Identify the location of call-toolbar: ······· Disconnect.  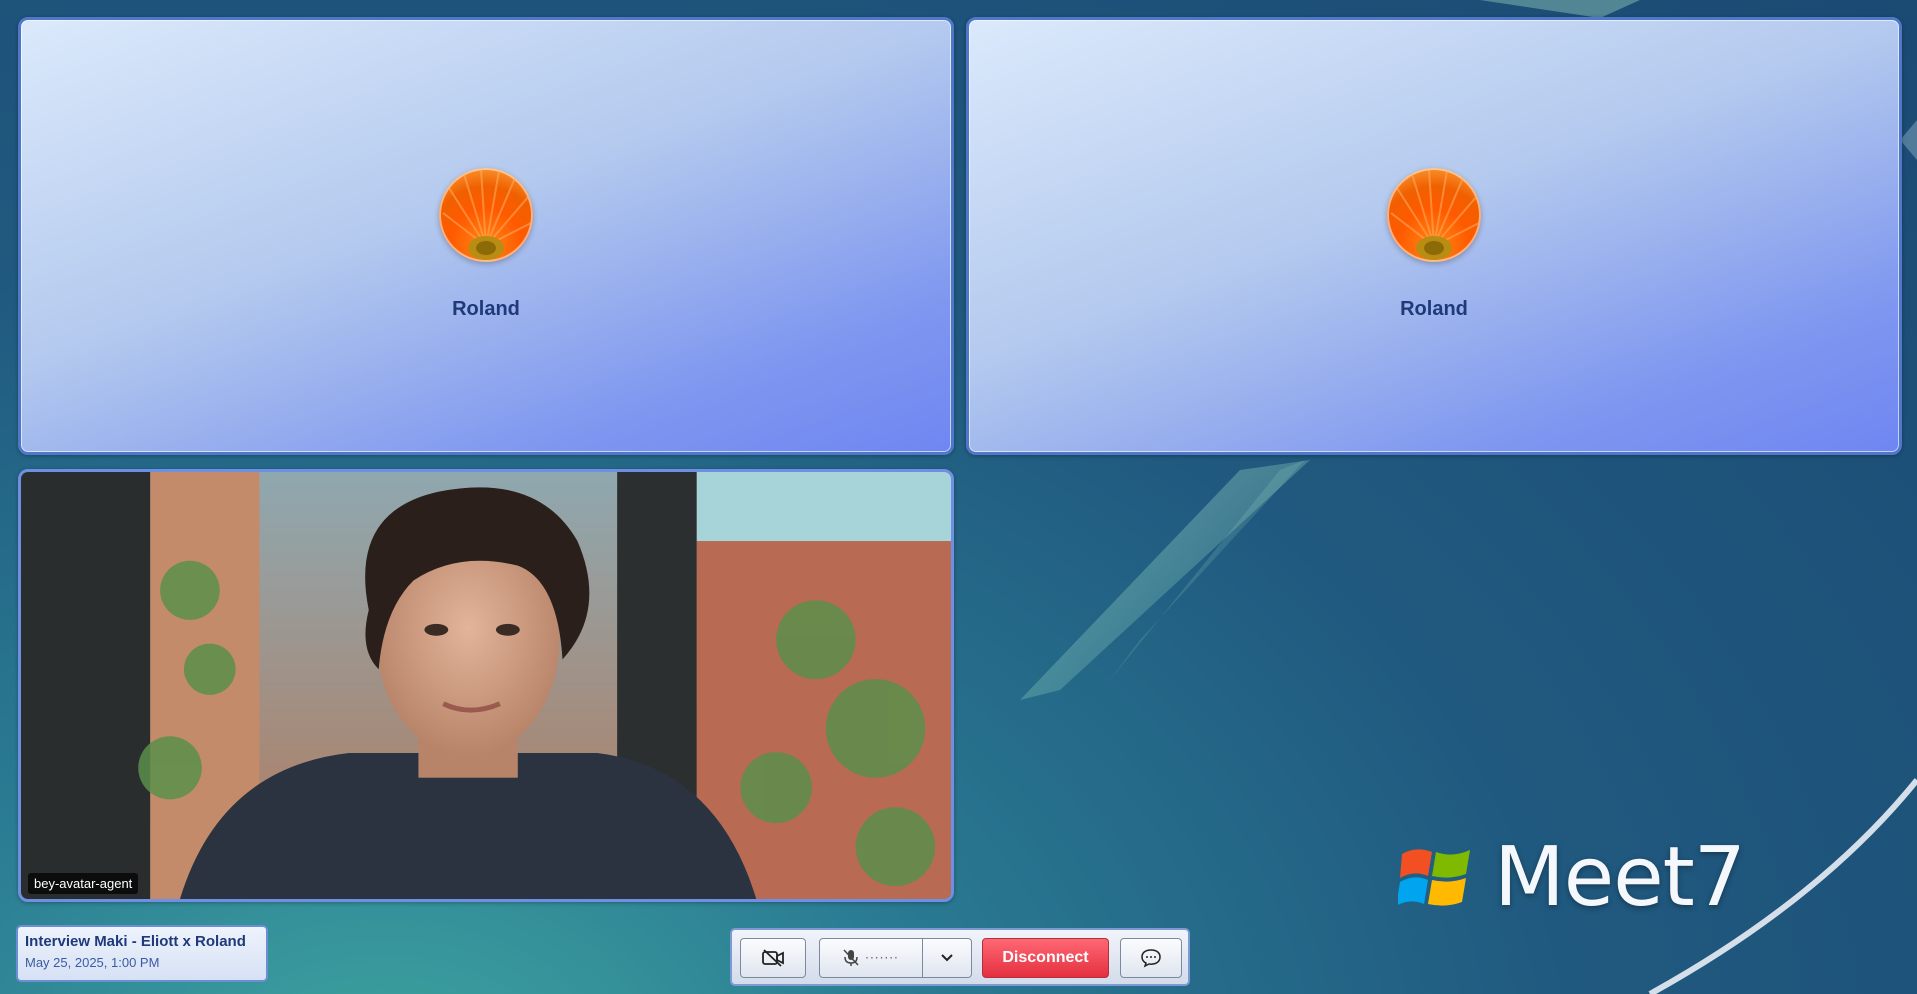
(960, 957).